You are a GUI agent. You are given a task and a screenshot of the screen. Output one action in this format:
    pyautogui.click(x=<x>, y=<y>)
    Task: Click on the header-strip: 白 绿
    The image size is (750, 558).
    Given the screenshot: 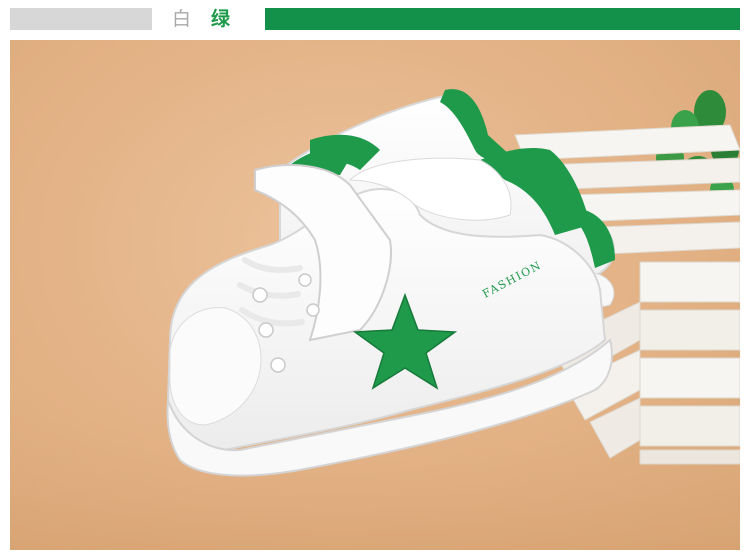 What is the action you would take?
    pyautogui.click(x=375, y=19)
    